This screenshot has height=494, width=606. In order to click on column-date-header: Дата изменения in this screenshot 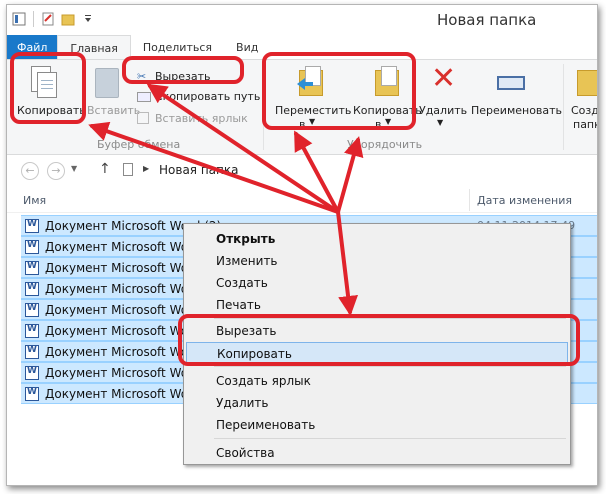, I will do `click(524, 200)`.